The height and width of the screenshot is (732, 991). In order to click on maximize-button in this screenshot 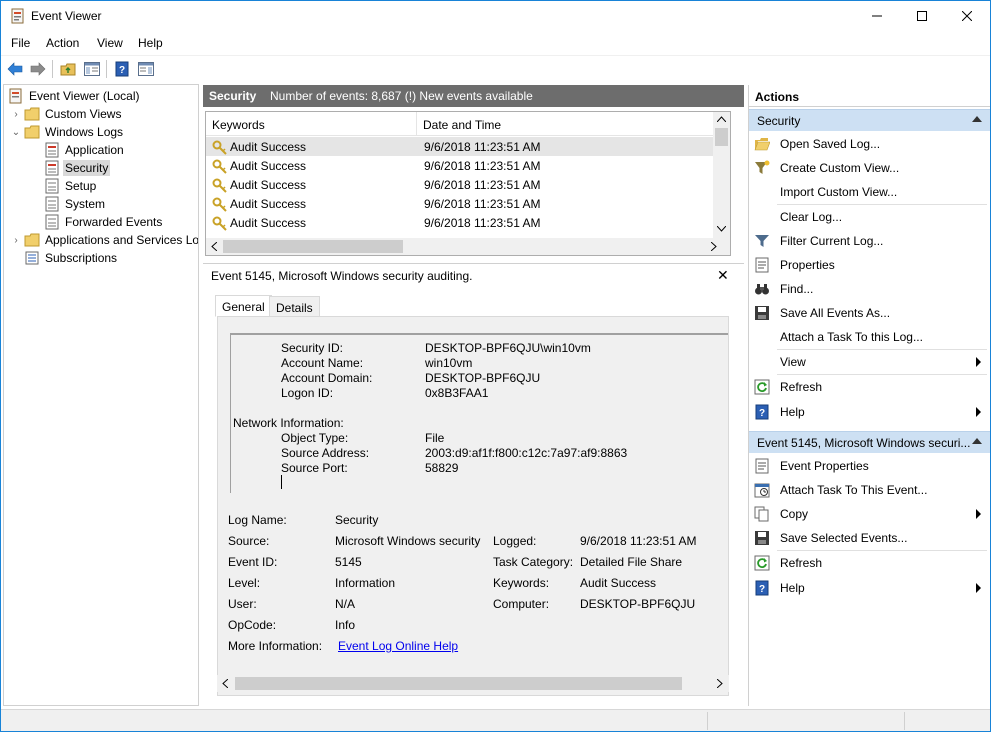, I will do `click(922, 16)`.